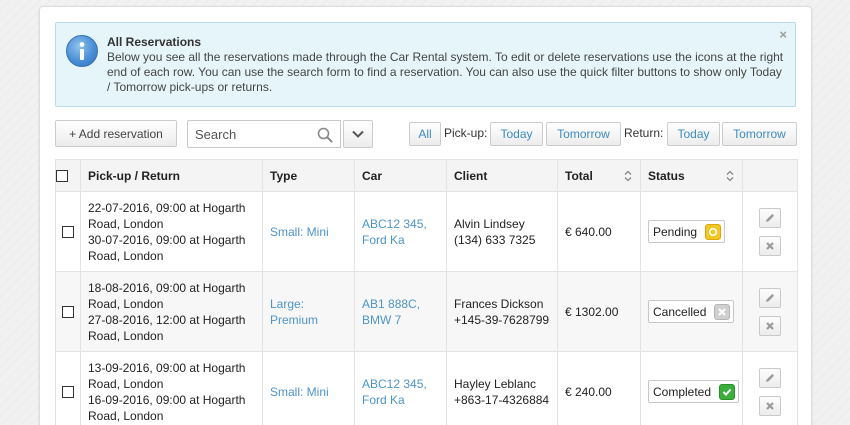 The height and width of the screenshot is (425, 850). What do you see at coordinates (583, 134) in the screenshot?
I see `pickup-tomorrow-button: Tomorrow` at bounding box center [583, 134].